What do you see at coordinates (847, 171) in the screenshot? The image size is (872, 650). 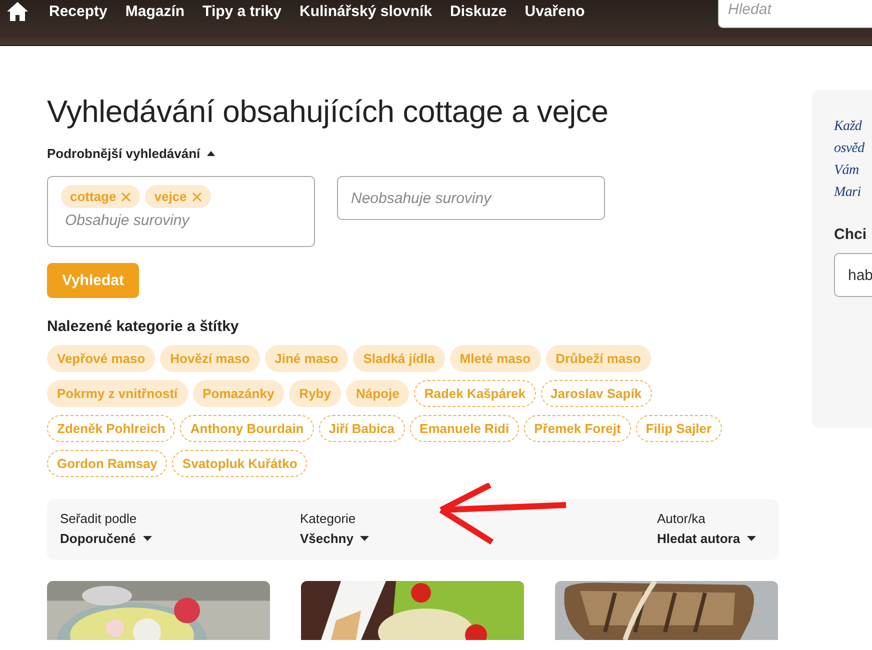 I see `handwritten-note-line: Vám` at bounding box center [847, 171].